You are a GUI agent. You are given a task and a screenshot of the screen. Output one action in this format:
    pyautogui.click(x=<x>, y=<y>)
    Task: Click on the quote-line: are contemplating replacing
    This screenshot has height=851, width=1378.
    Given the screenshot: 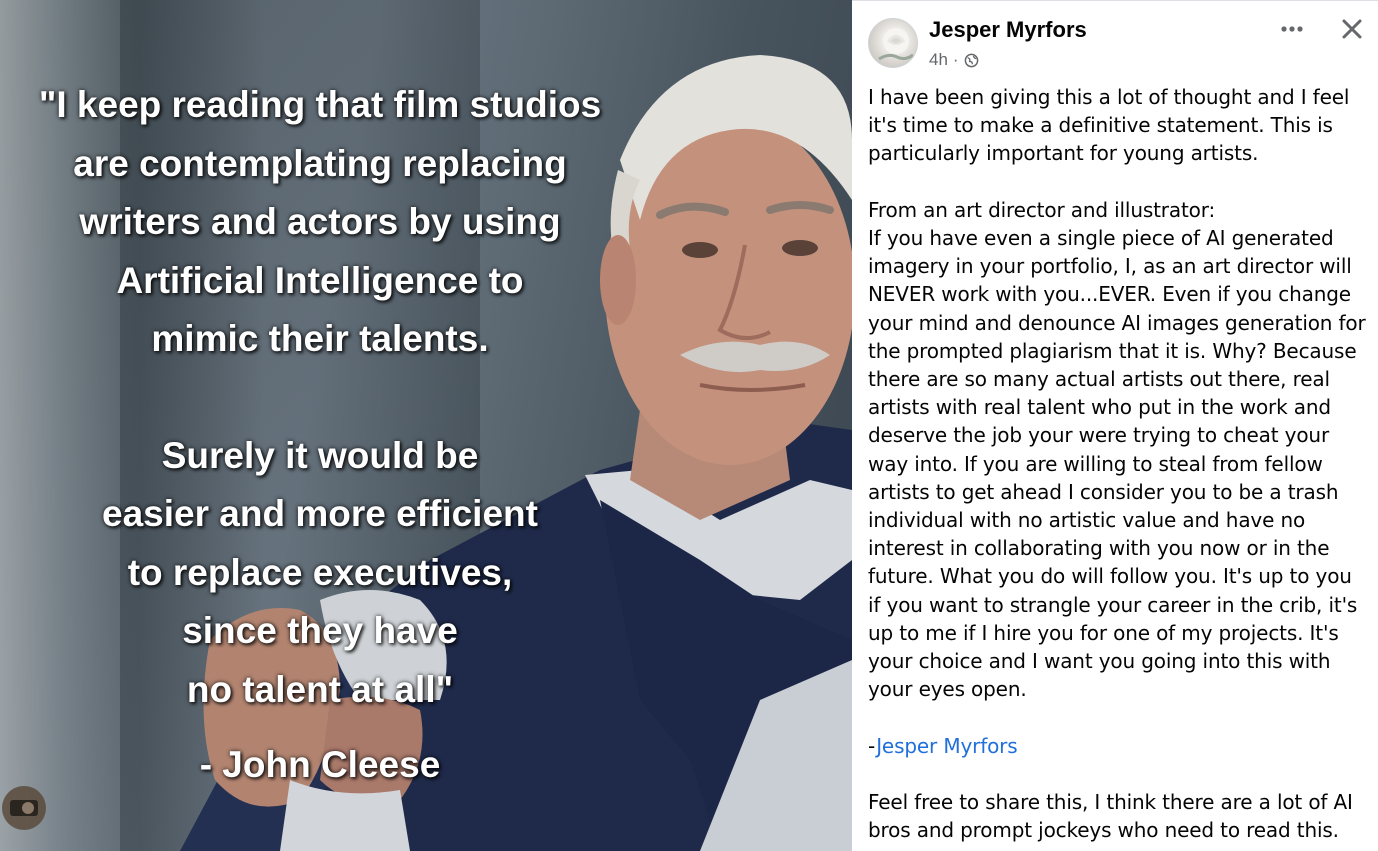 What is the action you would take?
    pyautogui.click(x=320, y=163)
    